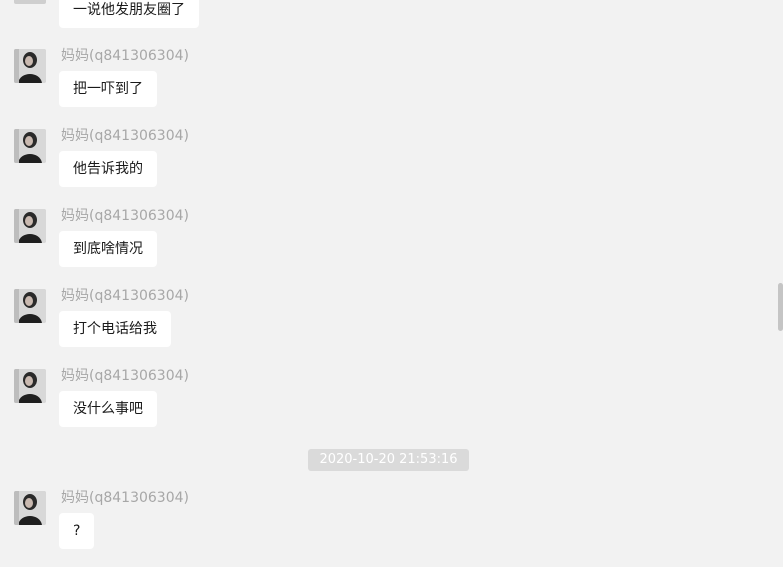 Image resolution: width=783 pixels, height=567 pixels. Describe the element at coordinates (77, 531) in the screenshot. I see `message-bubble: ?` at that location.